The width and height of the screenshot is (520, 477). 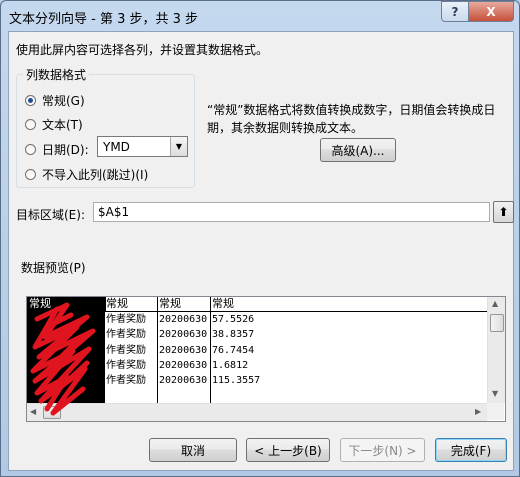 I want to click on preview-cell: 57.5526, so click(x=233, y=319).